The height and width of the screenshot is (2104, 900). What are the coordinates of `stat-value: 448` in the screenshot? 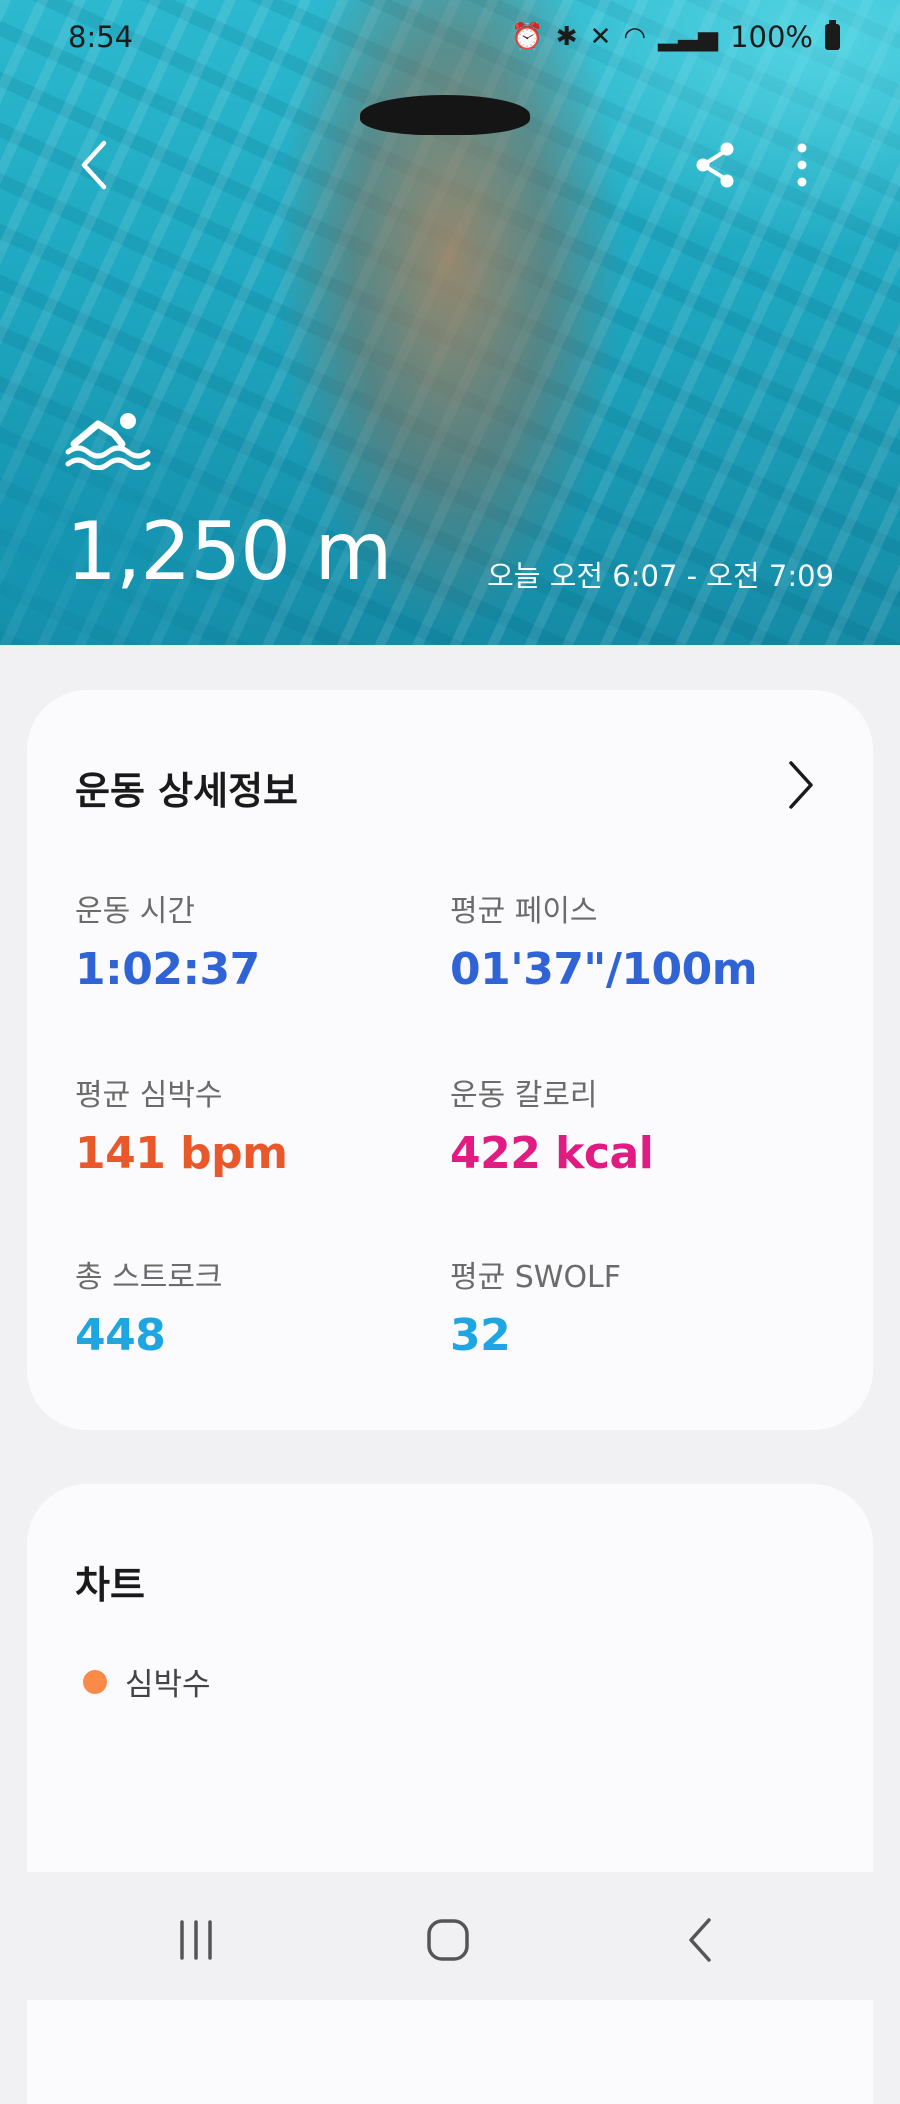 It's located at (120, 1335).